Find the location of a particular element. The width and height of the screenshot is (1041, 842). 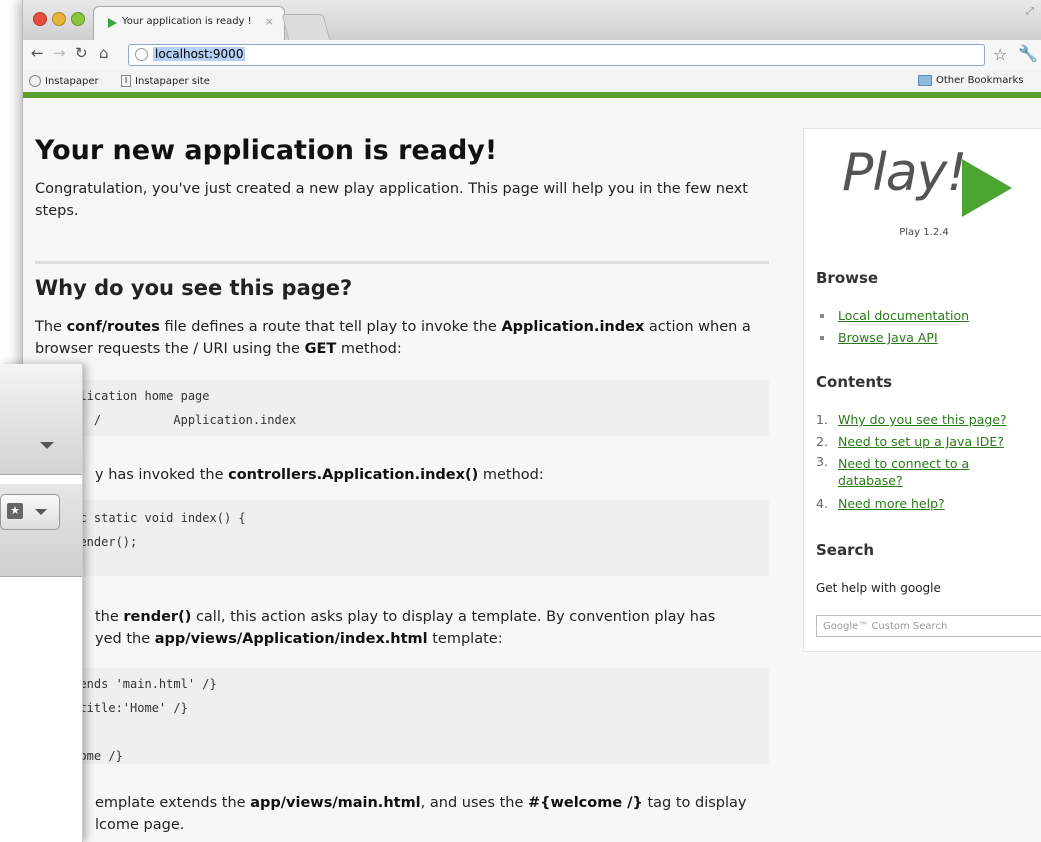

window-controls is located at coordinates (59, 19).